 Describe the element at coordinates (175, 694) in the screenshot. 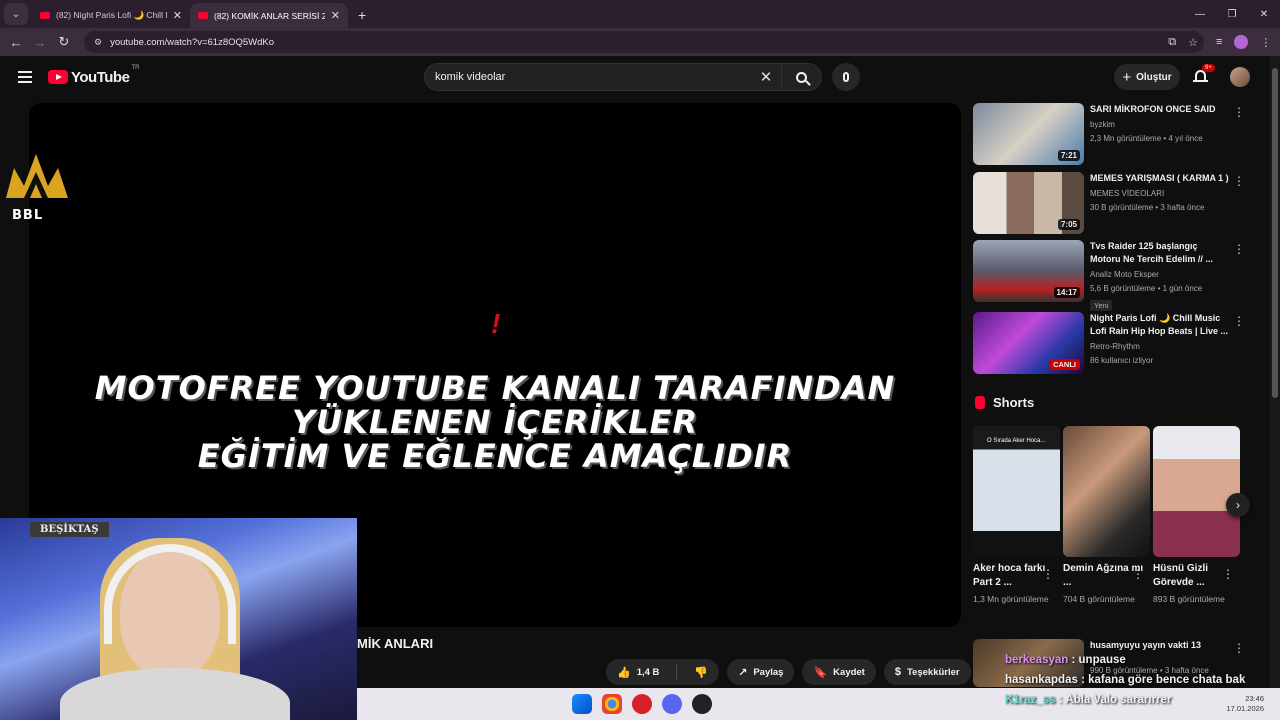

I see `webcam-person-sweater` at that location.